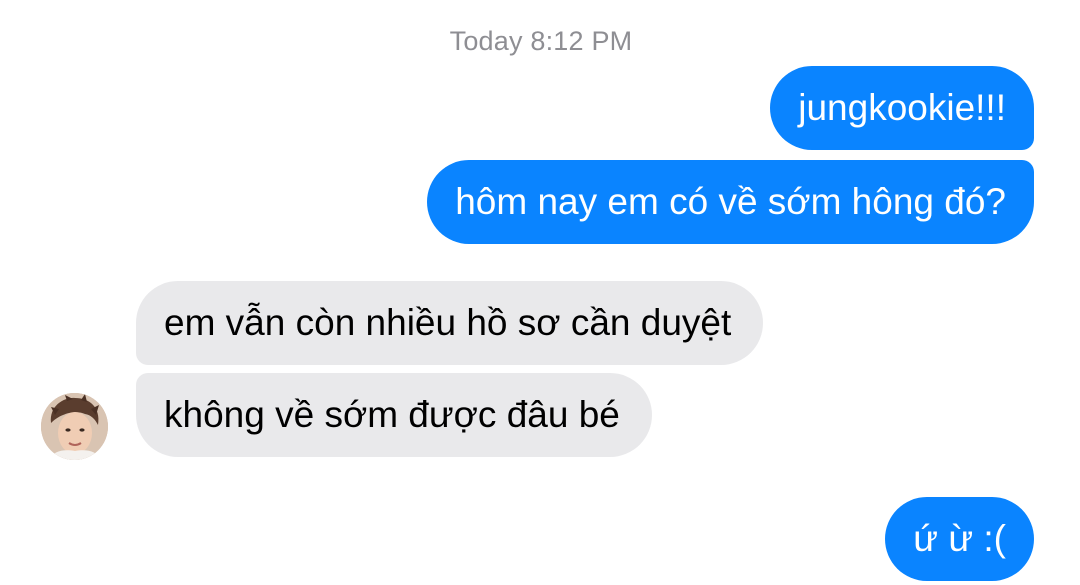  I want to click on received-message-bubble: em vẫn còn nhiều hồ sơ cần duyệt, so click(450, 323).